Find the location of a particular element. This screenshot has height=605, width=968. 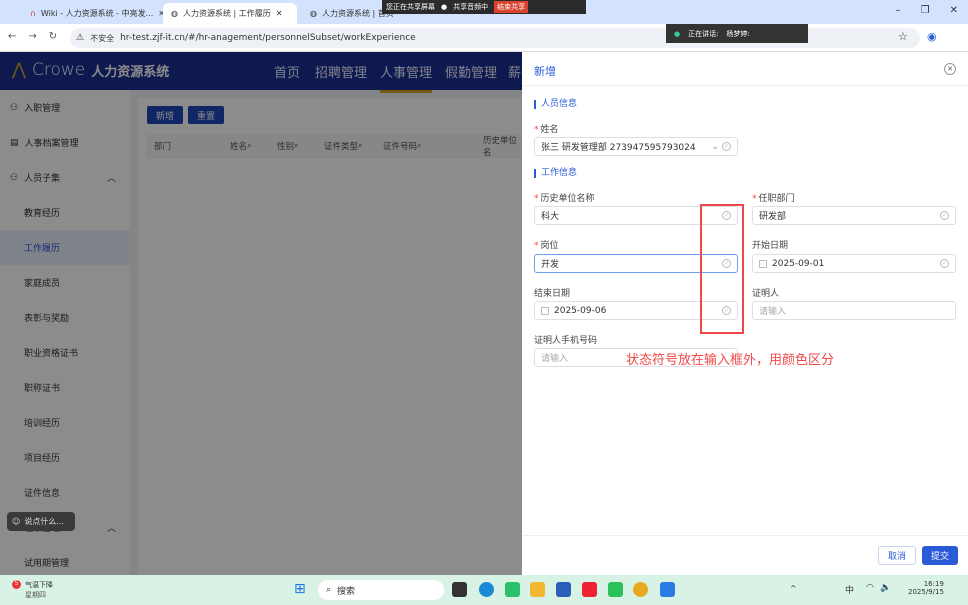

app-icon is located at coordinates (512, 589).